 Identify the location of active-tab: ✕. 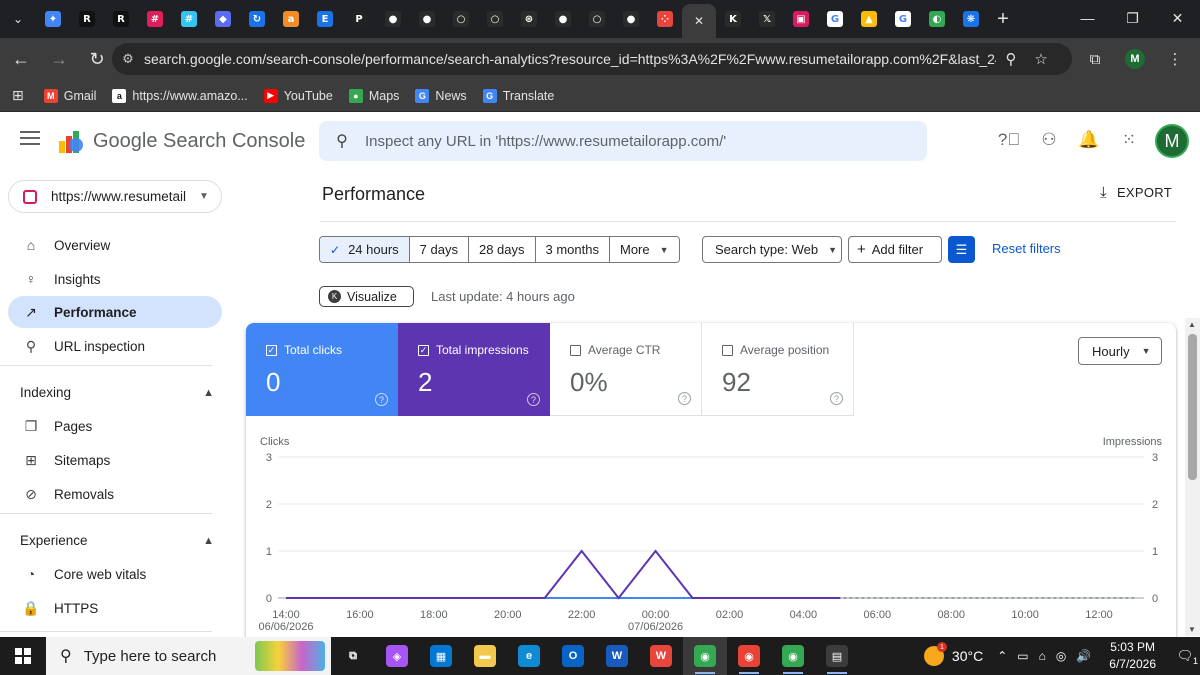
(699, 21).